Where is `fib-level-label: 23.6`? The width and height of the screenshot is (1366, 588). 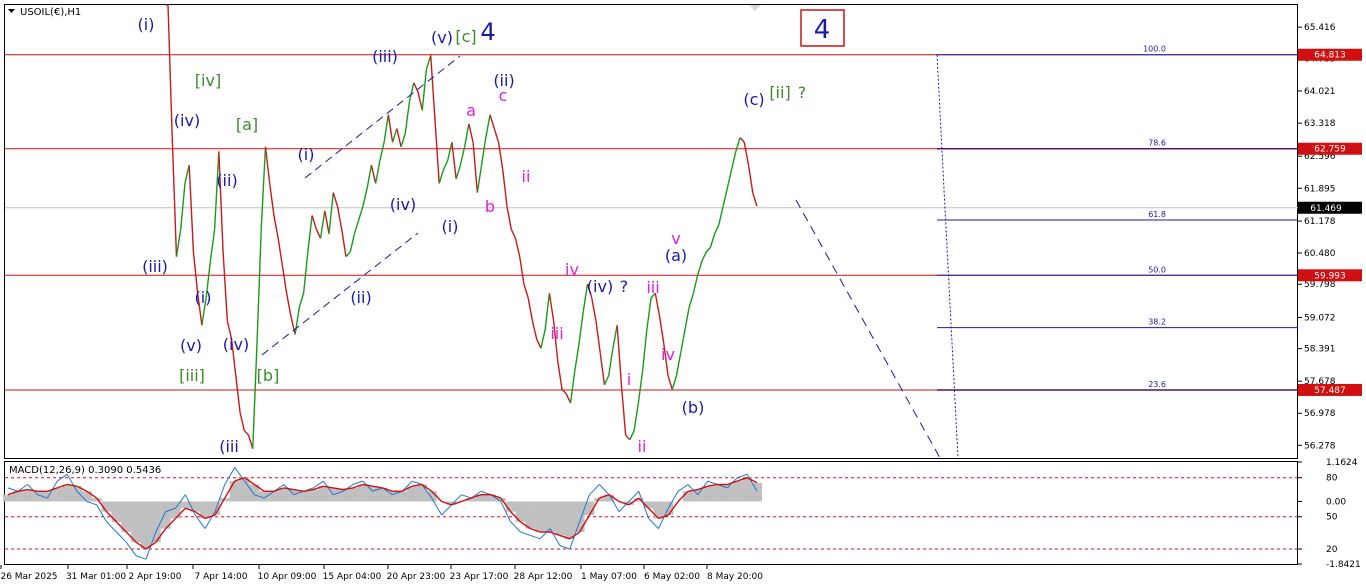
fib-level-label: 23.6 is located at coordinates (1157, 384).